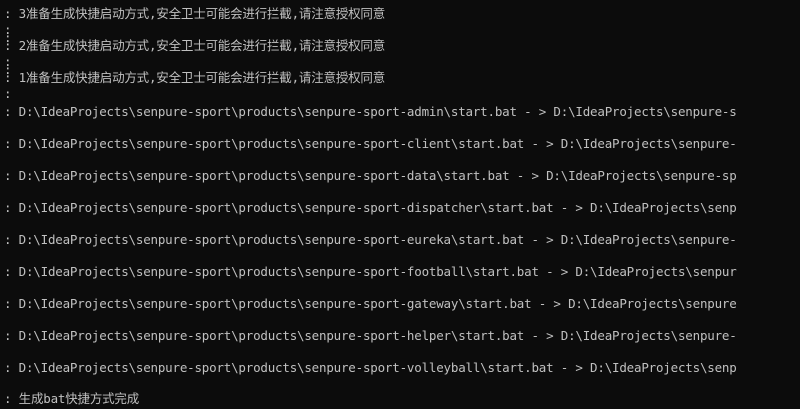 The image size is (800, 409). Describe the element at coordinates (75, 398) in the screenshot. I see `console-line-text: 生成bat快捷方式完成` at that location.